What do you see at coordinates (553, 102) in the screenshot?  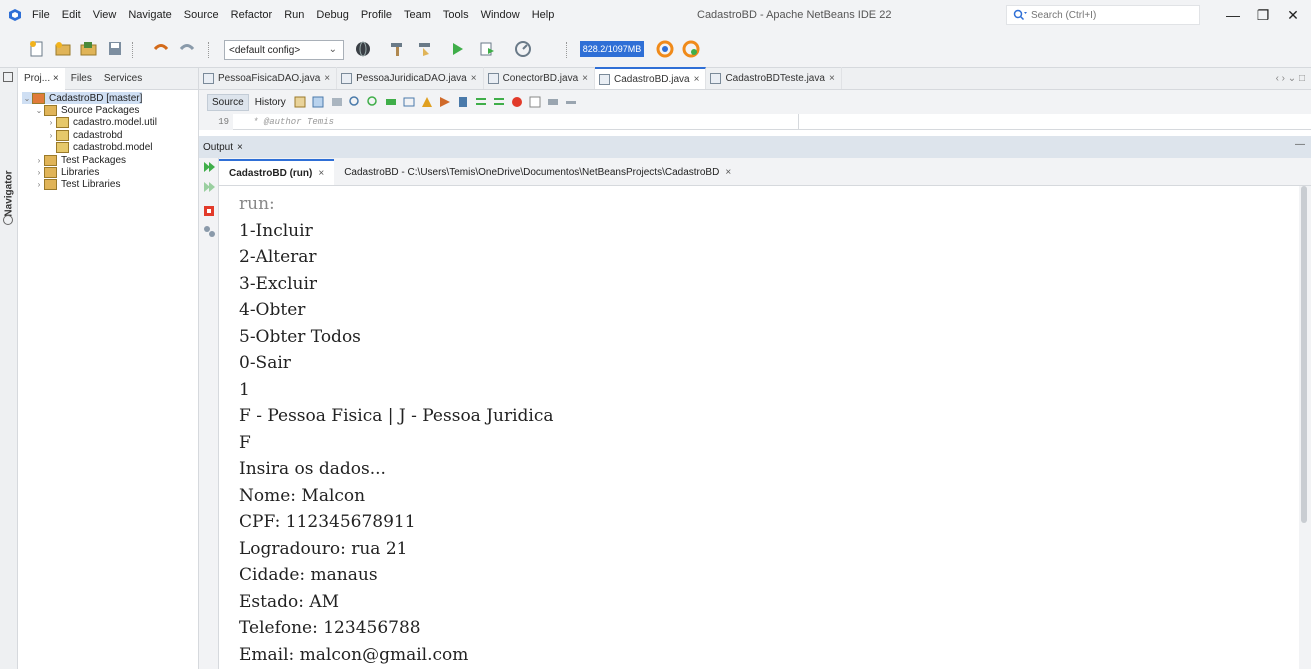 I see `comment-icon` at bounding box center [553, 102].